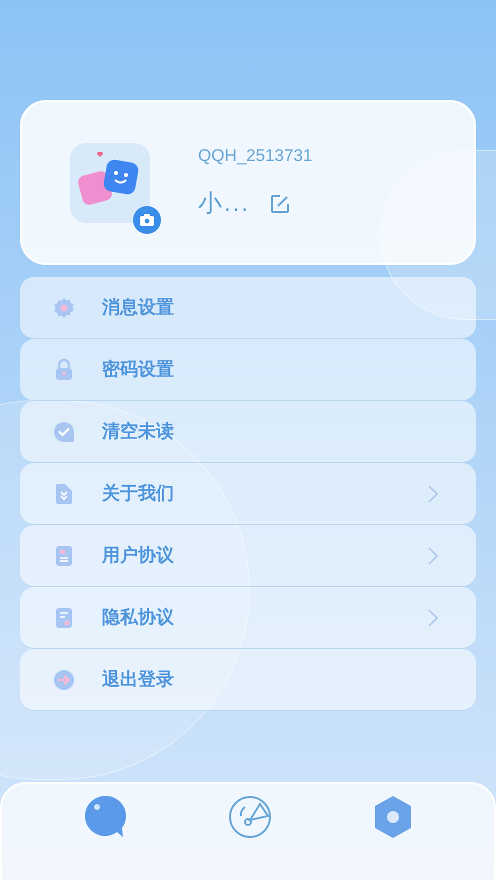  I want to click on menu-label: 消息设置, so click(138, 307).